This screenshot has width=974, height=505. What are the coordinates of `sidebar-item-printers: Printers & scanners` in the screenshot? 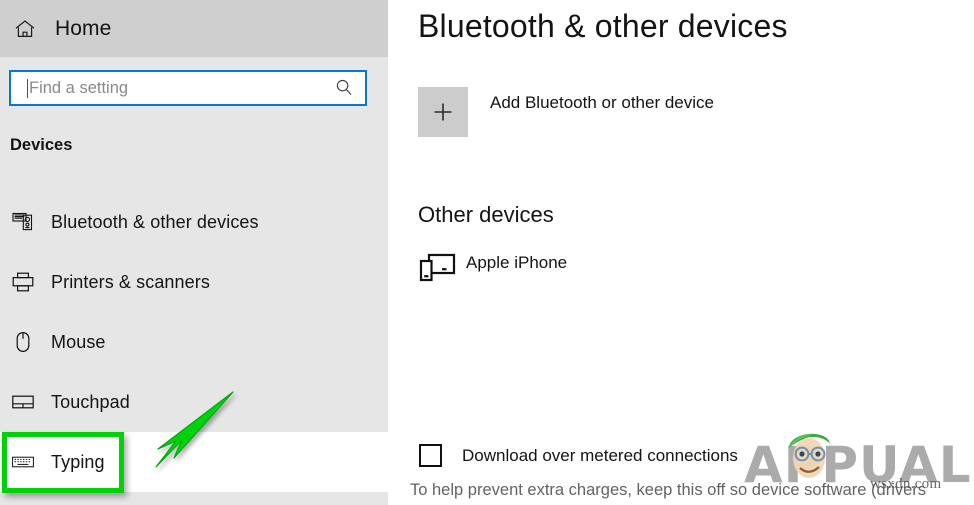 It's located at (194, 282).